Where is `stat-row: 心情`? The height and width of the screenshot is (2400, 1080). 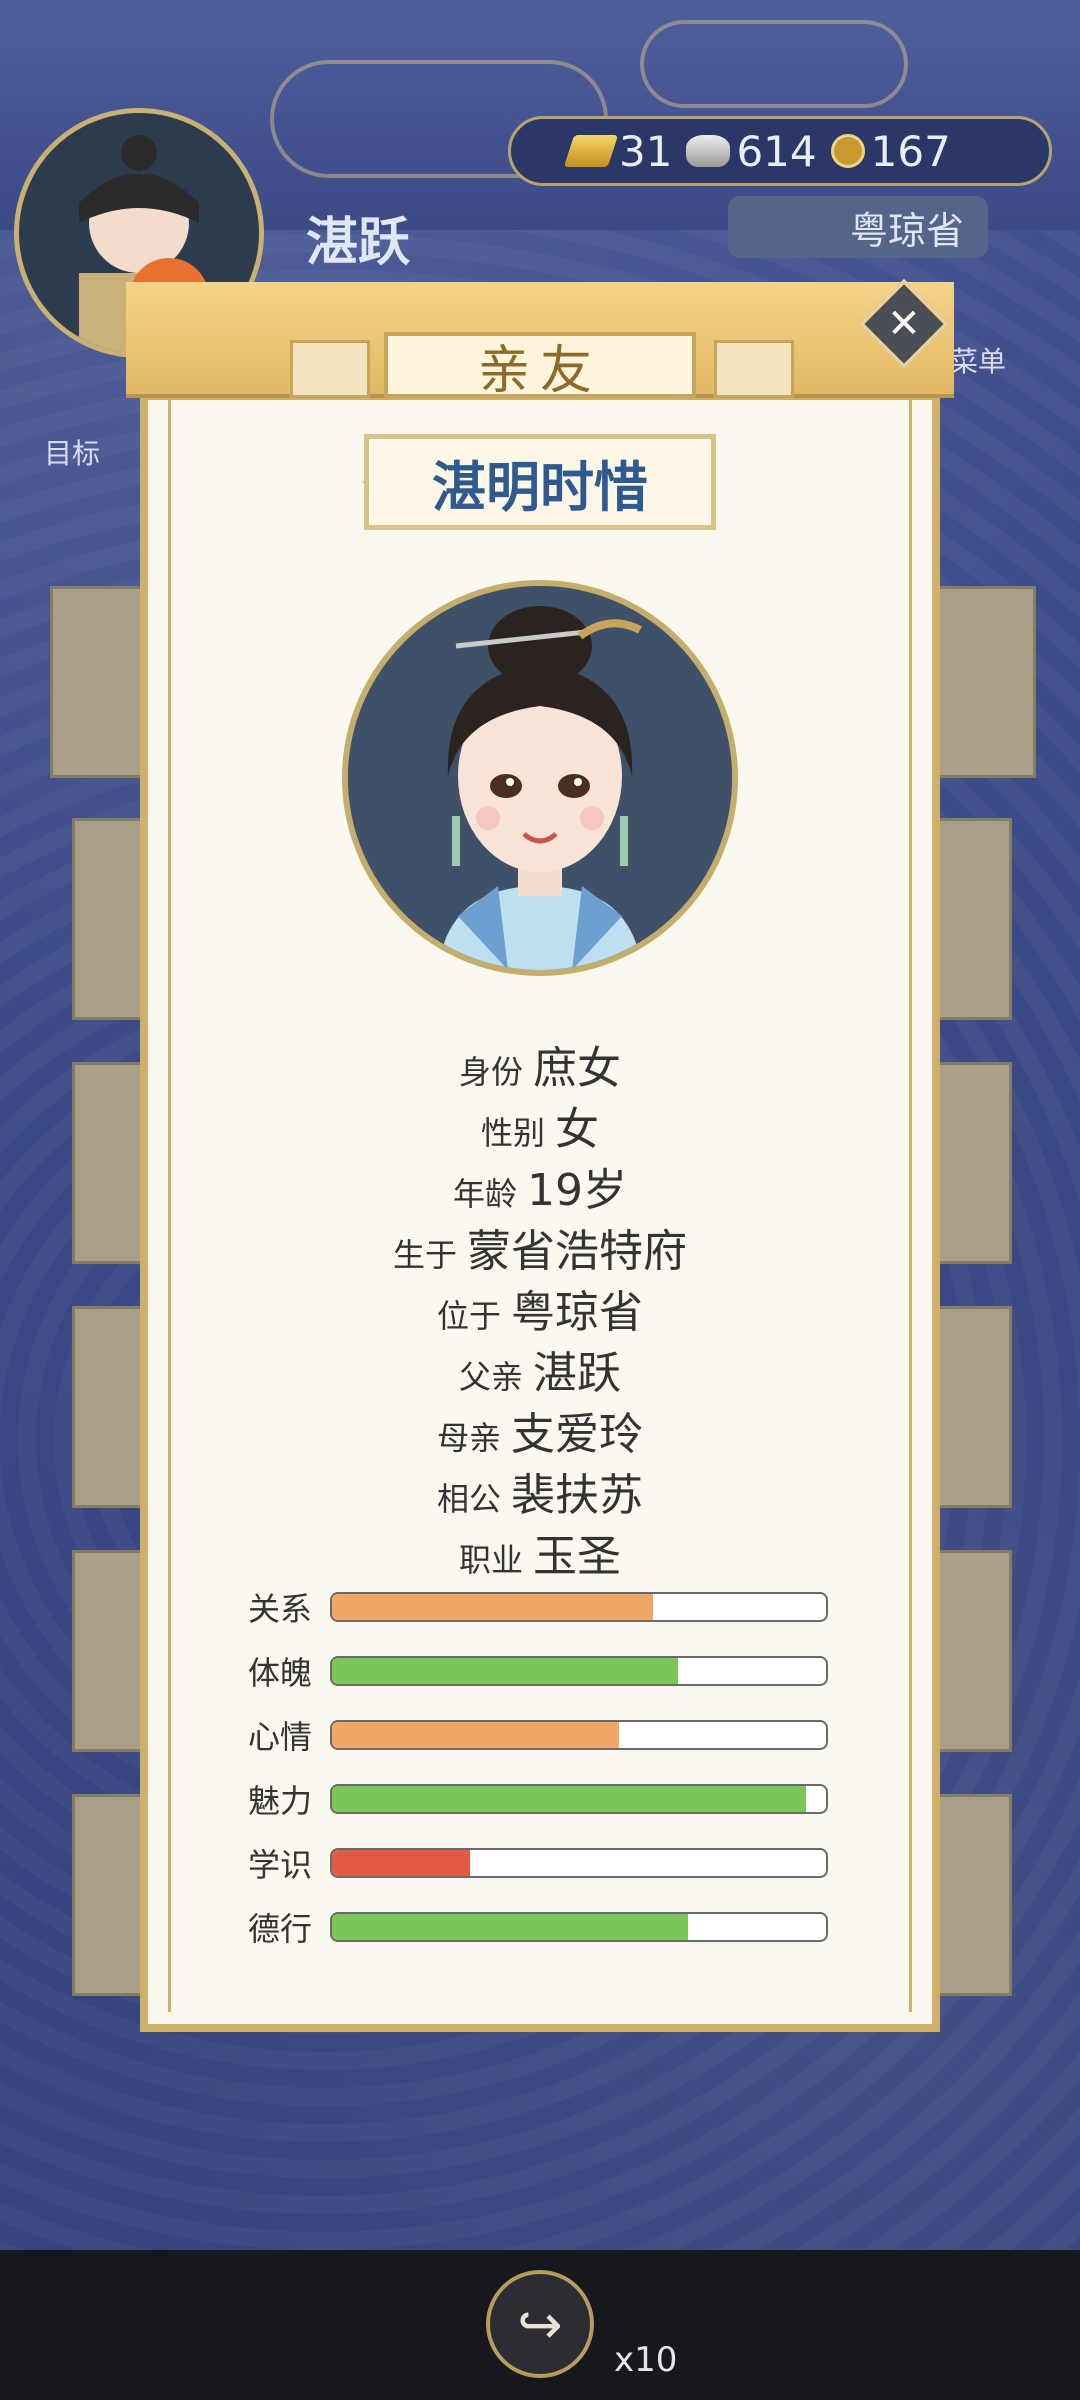
stat-row: 心情 is located at coordinates (548, 1737).